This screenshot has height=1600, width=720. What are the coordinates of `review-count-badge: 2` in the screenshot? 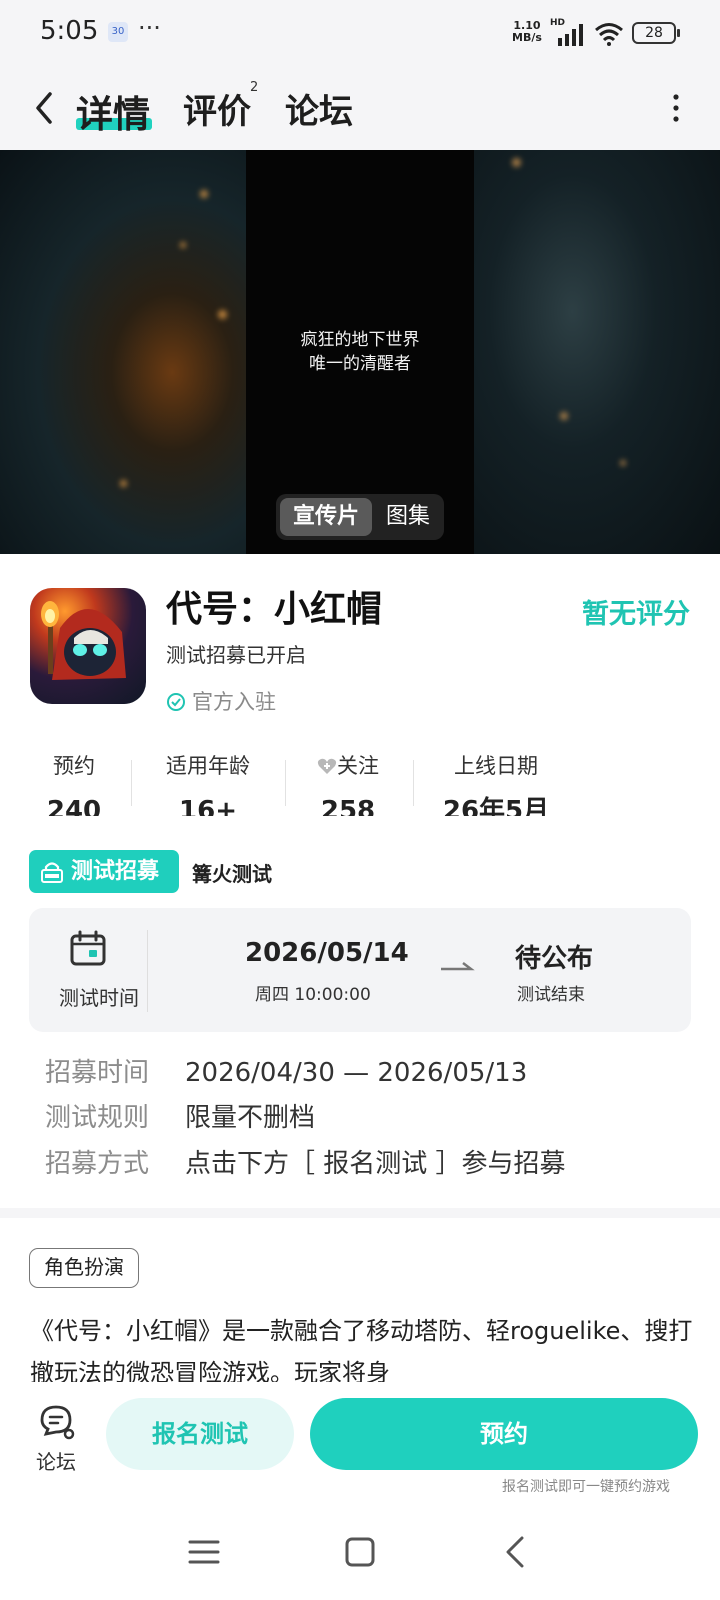 It's located at (254, 87).